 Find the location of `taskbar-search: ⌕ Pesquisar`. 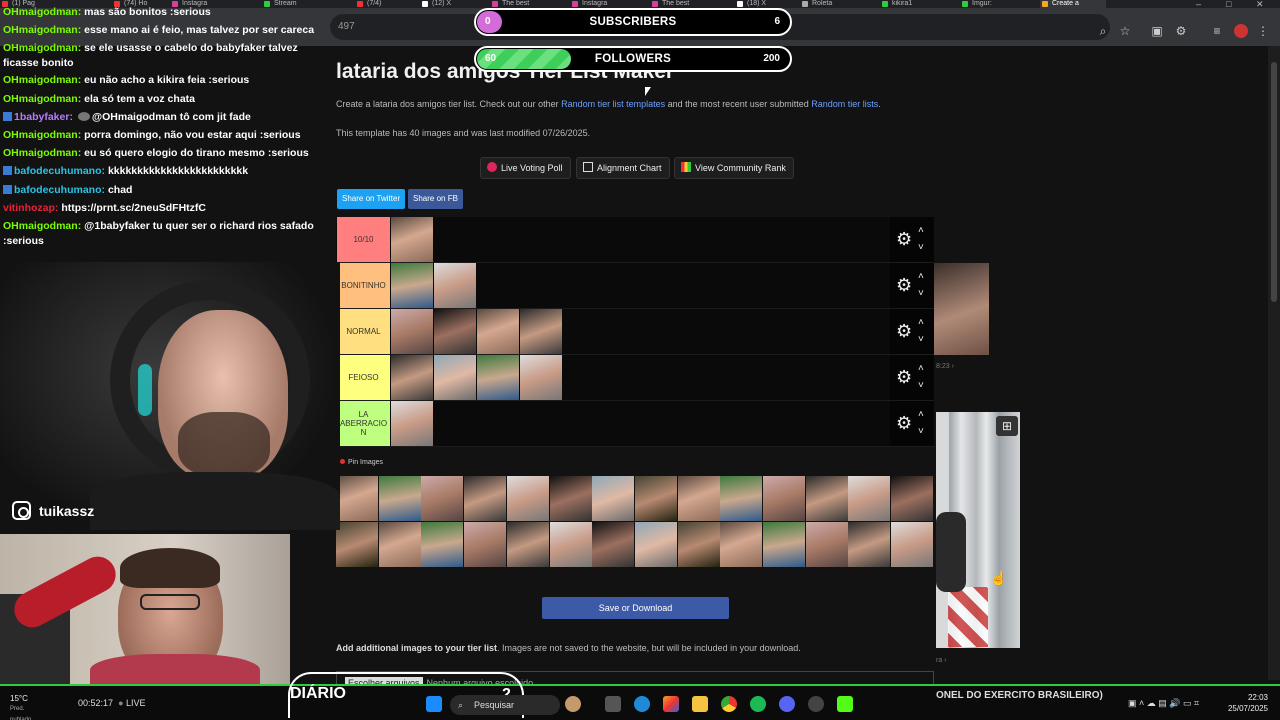

taskbar-search: ⌕ Pesquisar is located at coordinates (505, 705).